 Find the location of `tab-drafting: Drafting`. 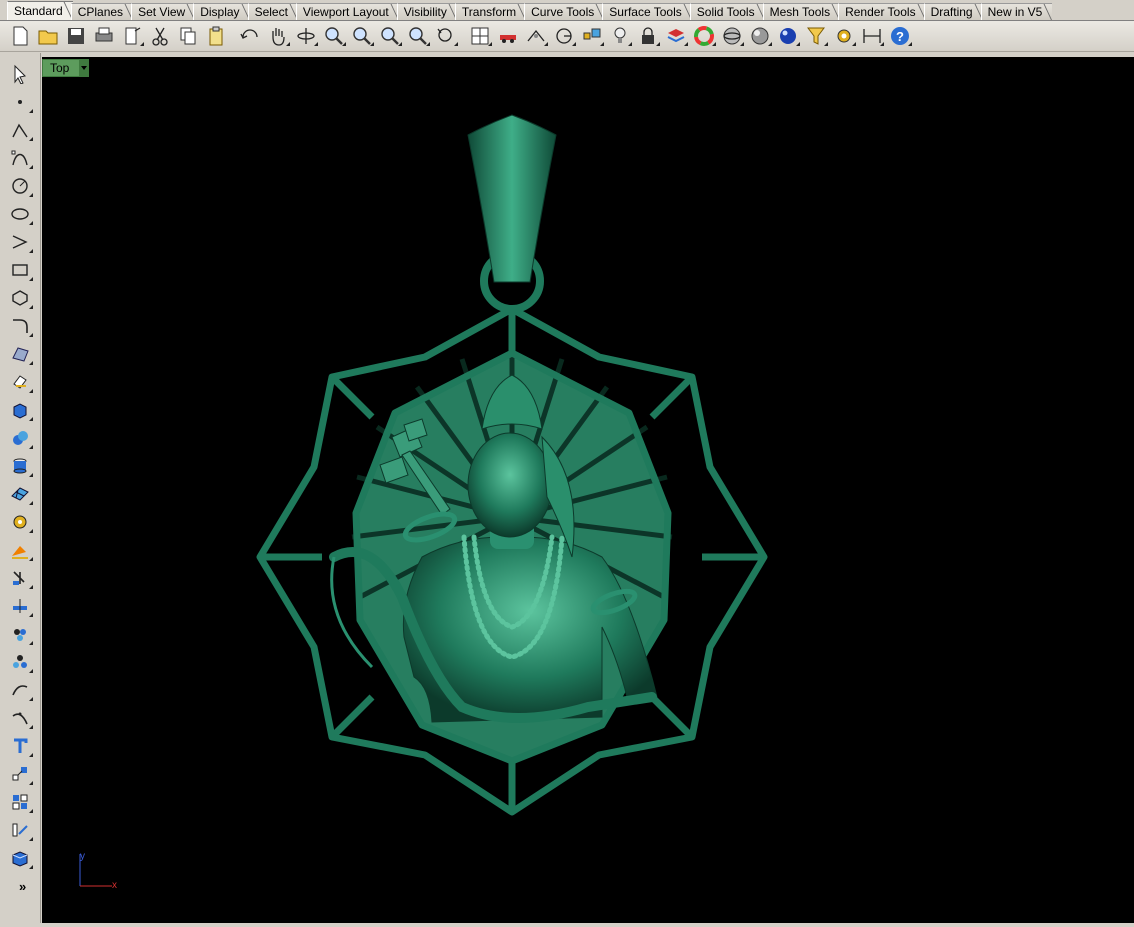

tab-drafting: Drafting is located at coordinates (953, 11).